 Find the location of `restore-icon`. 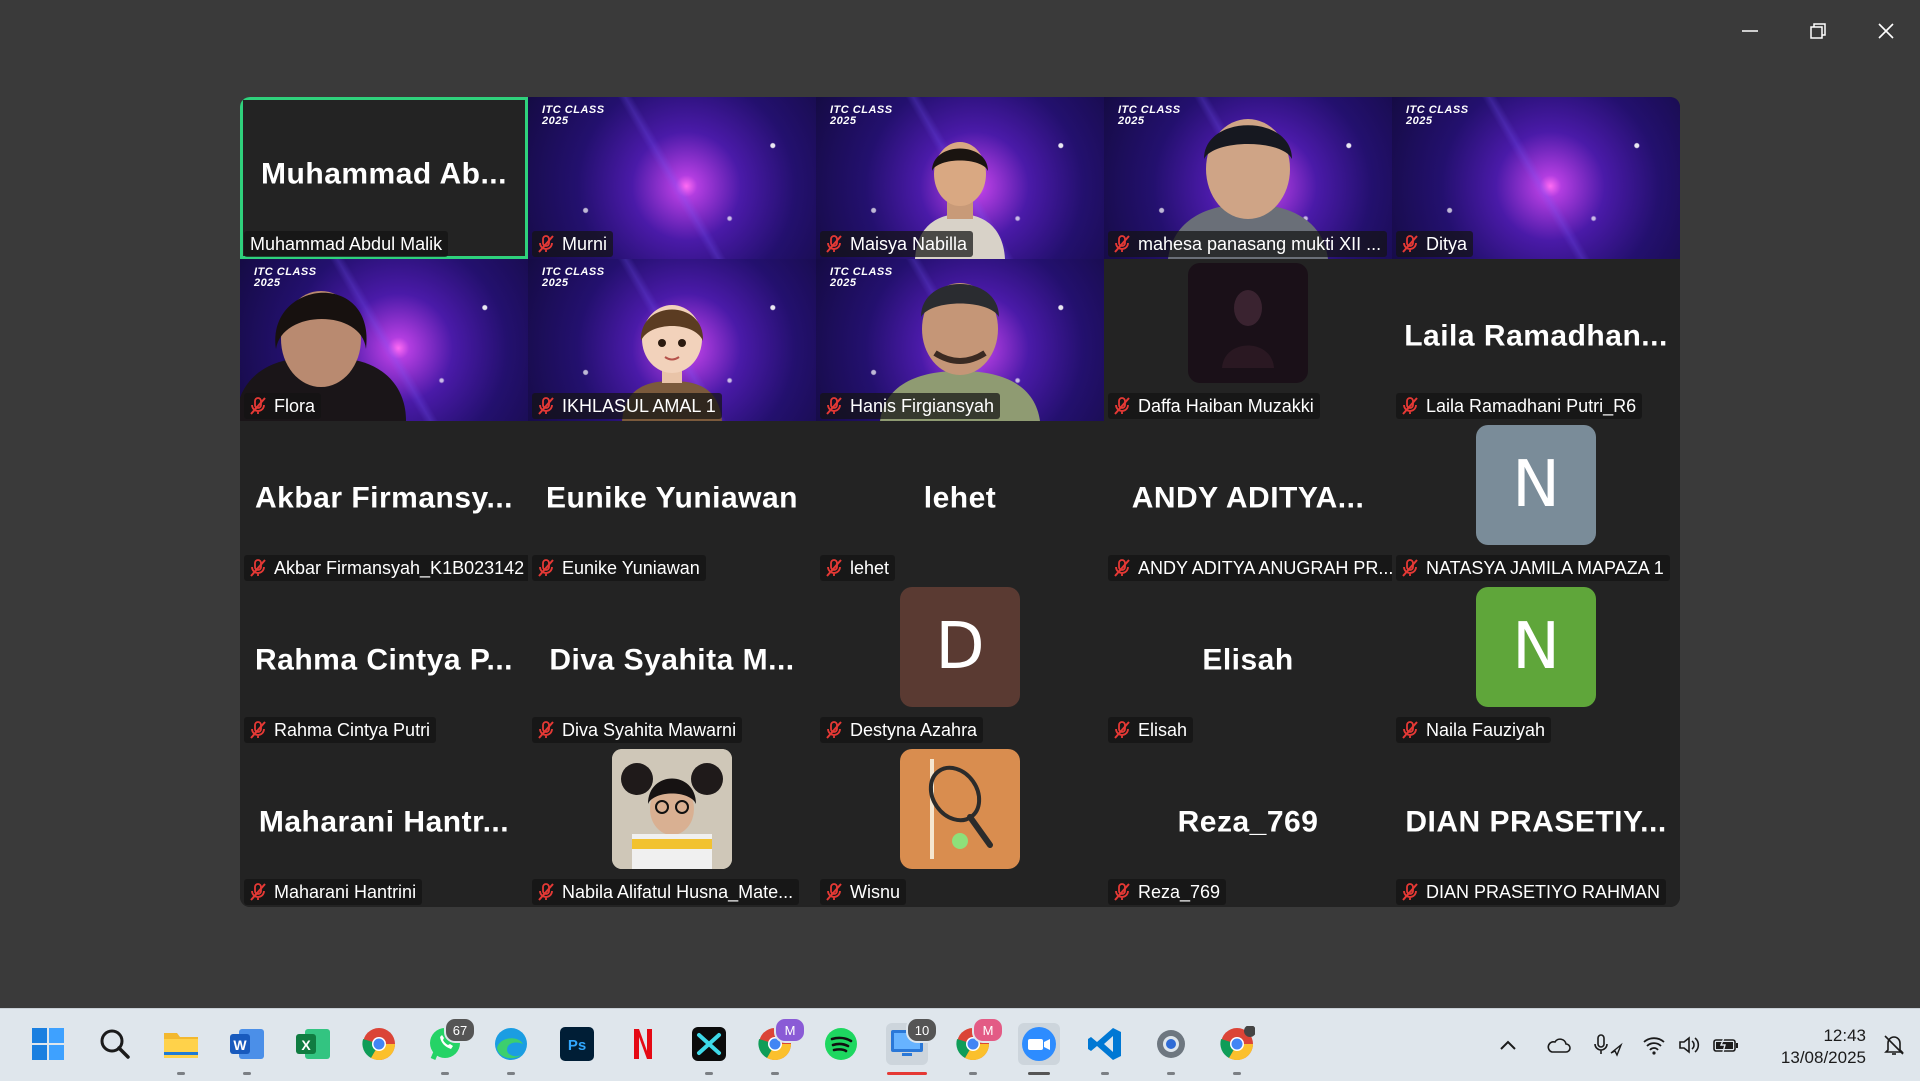

restore-icon is located at coordinates (1818, 31).